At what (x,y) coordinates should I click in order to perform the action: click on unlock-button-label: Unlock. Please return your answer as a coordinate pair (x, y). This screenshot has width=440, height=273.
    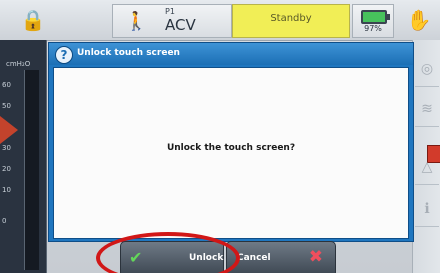
    Looking at the image, I should click on (206, 258).